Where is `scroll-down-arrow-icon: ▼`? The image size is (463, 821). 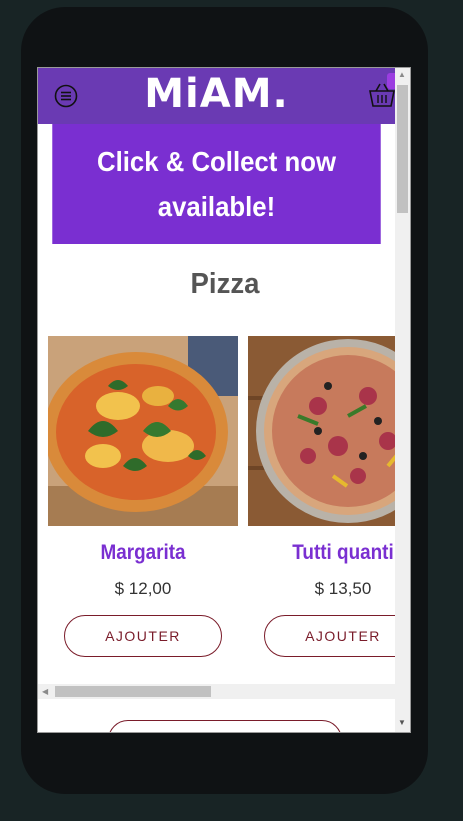 scroll-down-arrow-icon: ▼ is located at coordinates (402, 722).